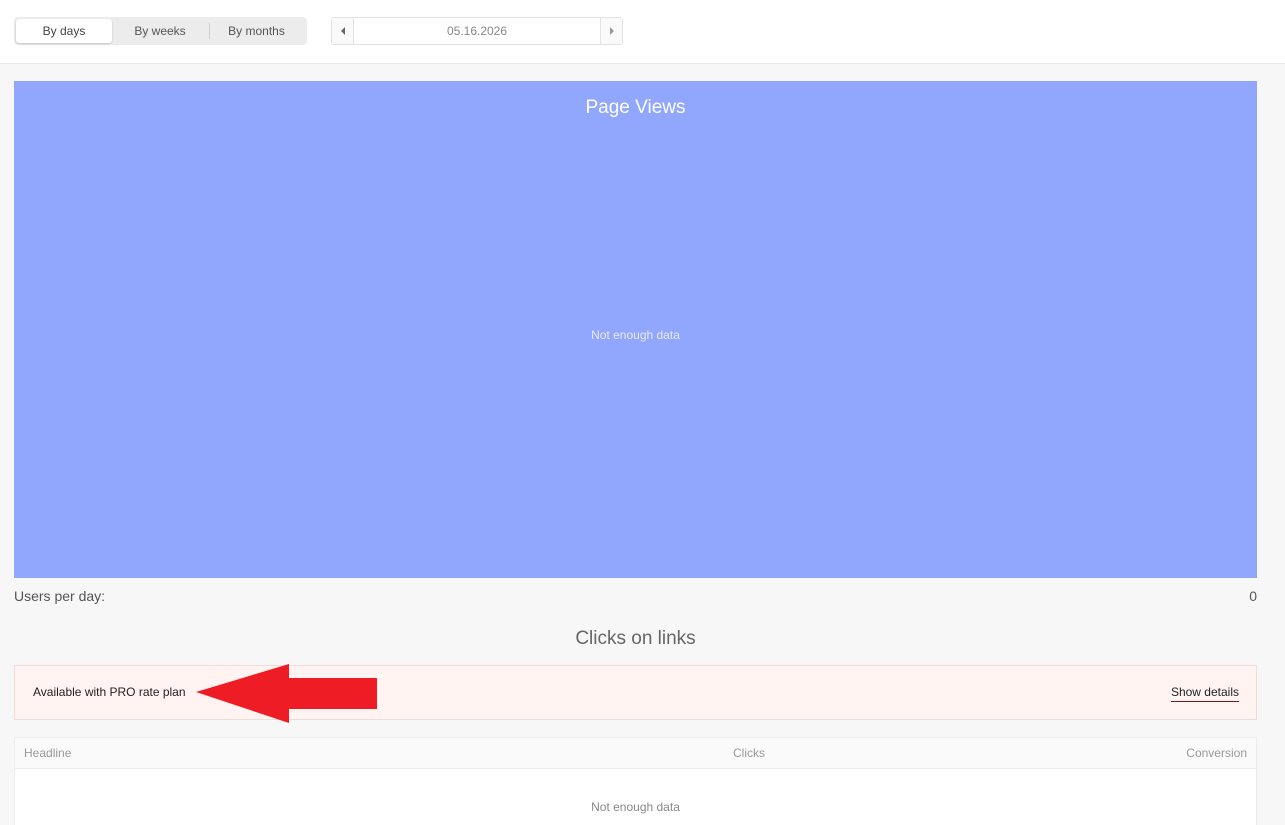  I want to click on chart-title: Page Views, so click(635, 107).